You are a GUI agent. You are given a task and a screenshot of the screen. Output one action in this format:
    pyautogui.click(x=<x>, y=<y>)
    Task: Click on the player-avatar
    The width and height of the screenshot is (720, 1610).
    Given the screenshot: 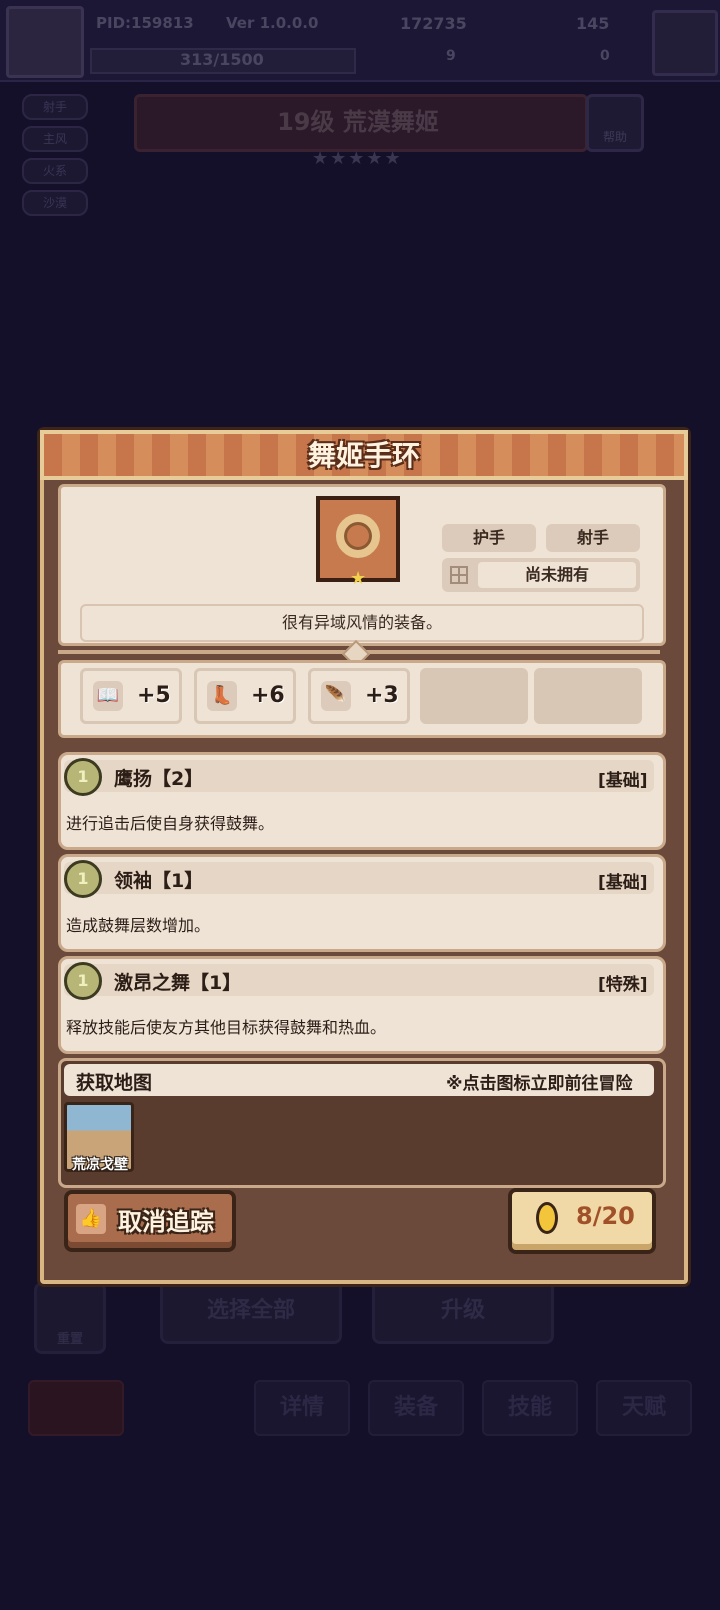 What is the action you would take?
    pyautogui.click(x=45, y=42)
    